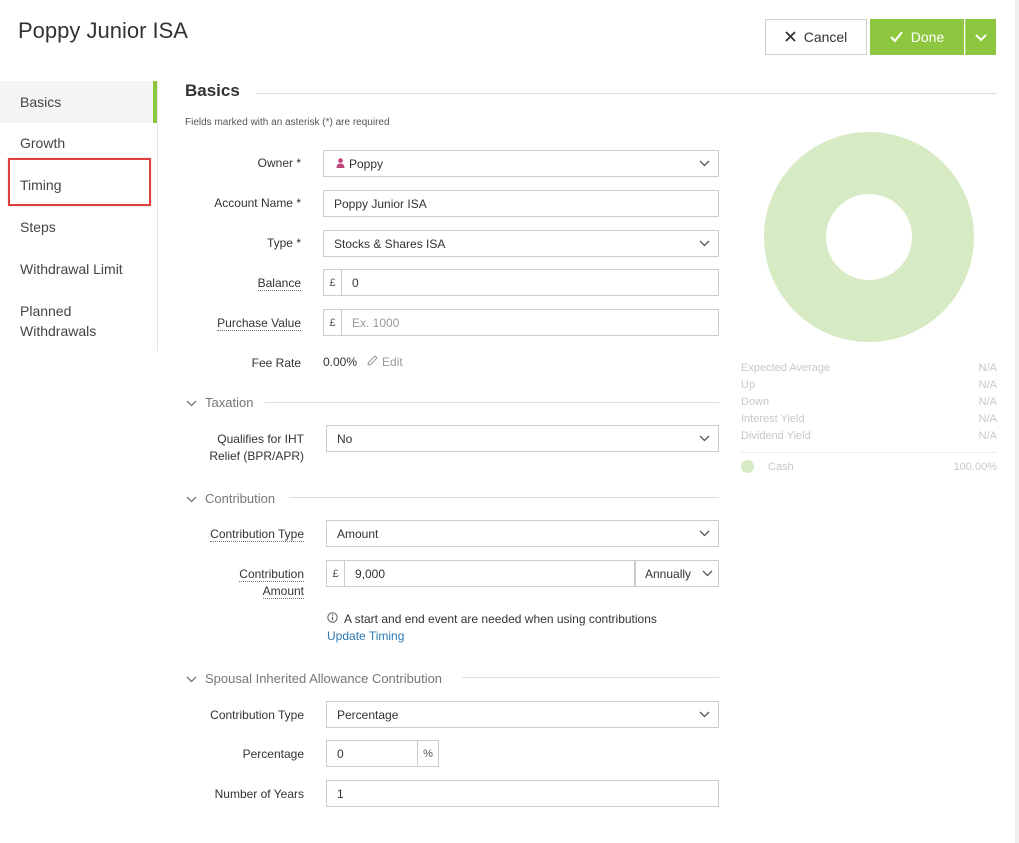 The image size is (1019, 843). What do you see at coordinates (43, 143) in the screenshot?
I see `sidebar-item-label: Growth` at bounding box center [43, 143].